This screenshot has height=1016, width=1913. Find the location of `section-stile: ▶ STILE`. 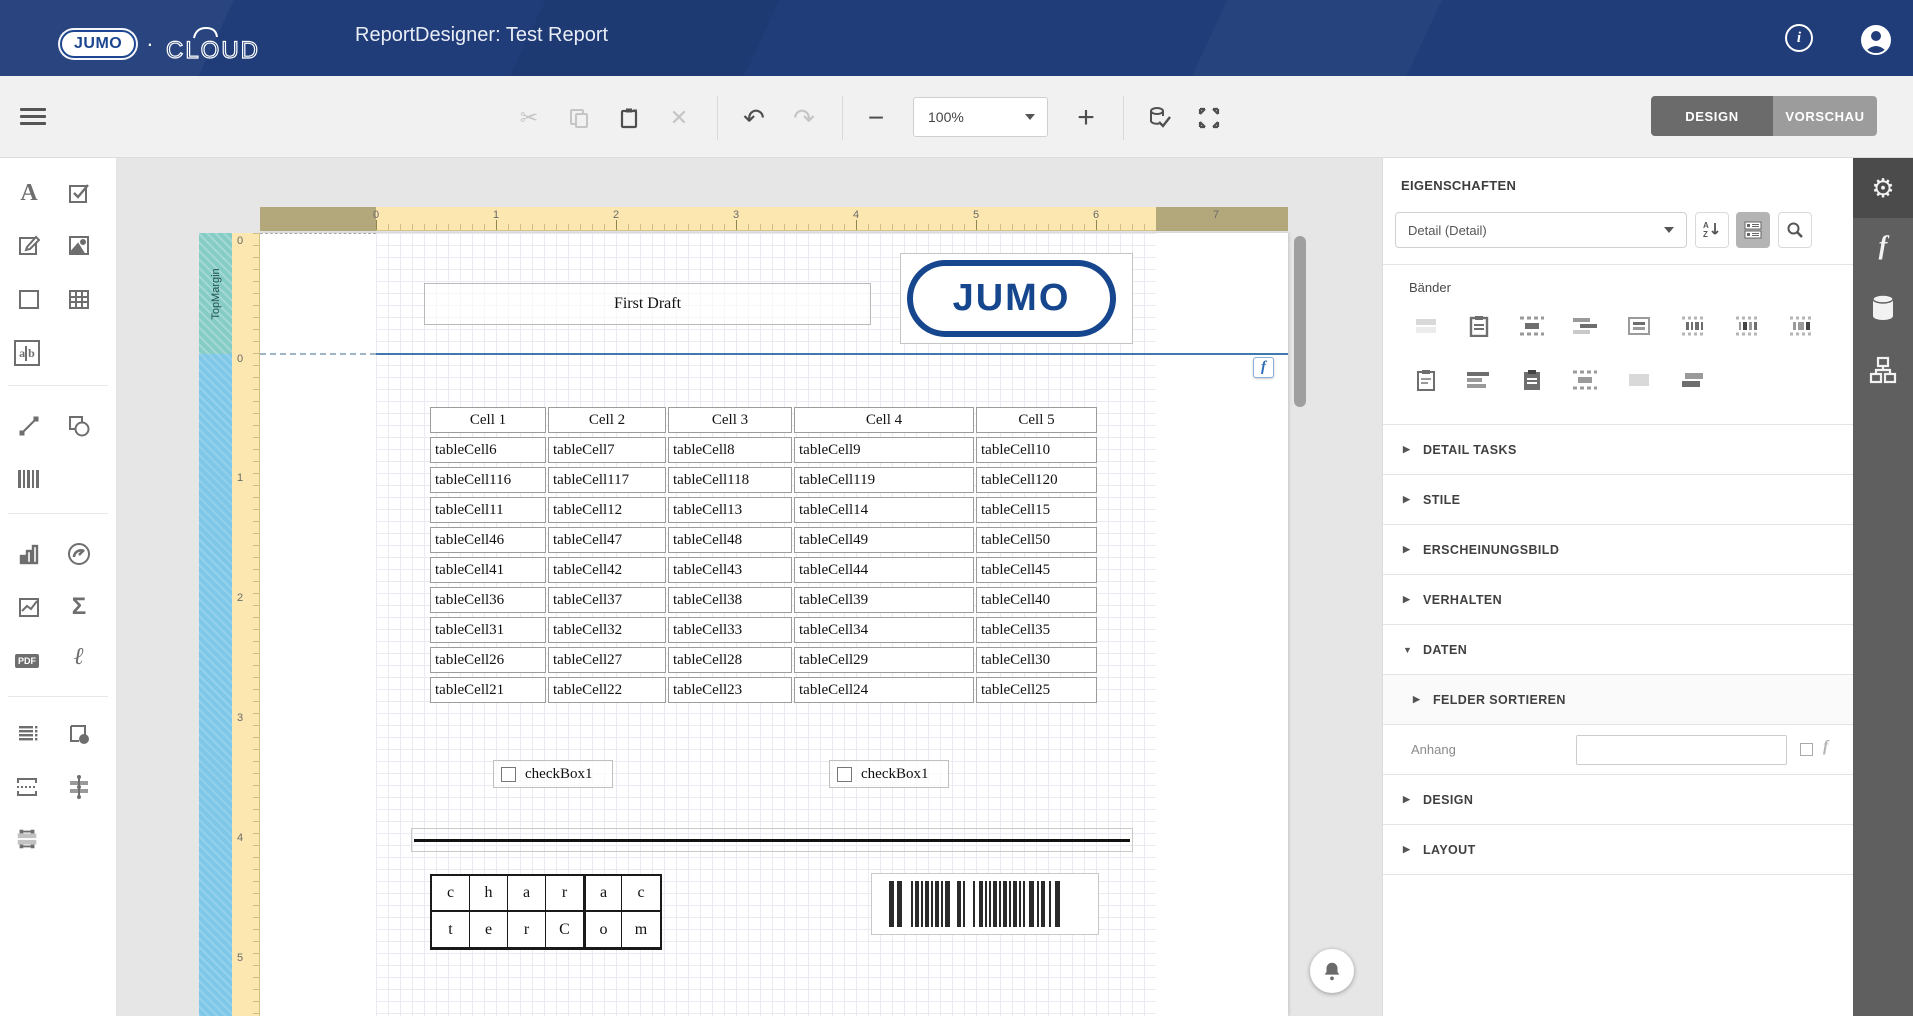

section-stile: ▶ STILE is located at coordinates (1618, 499).